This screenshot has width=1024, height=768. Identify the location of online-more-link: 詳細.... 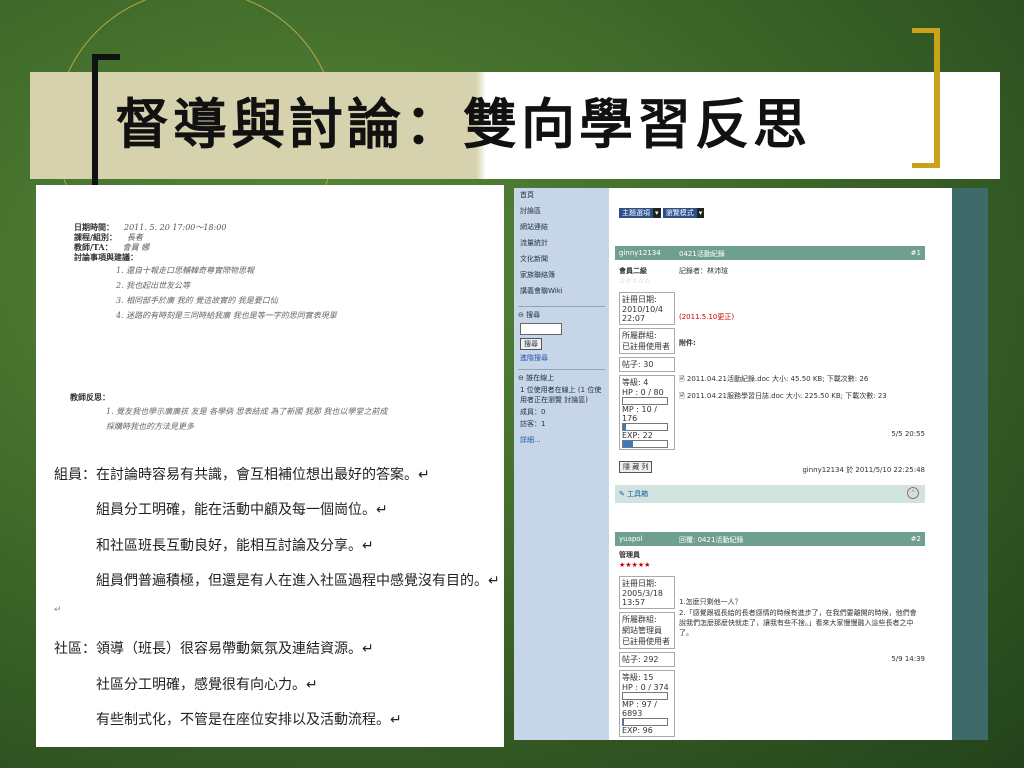
(561, 440).